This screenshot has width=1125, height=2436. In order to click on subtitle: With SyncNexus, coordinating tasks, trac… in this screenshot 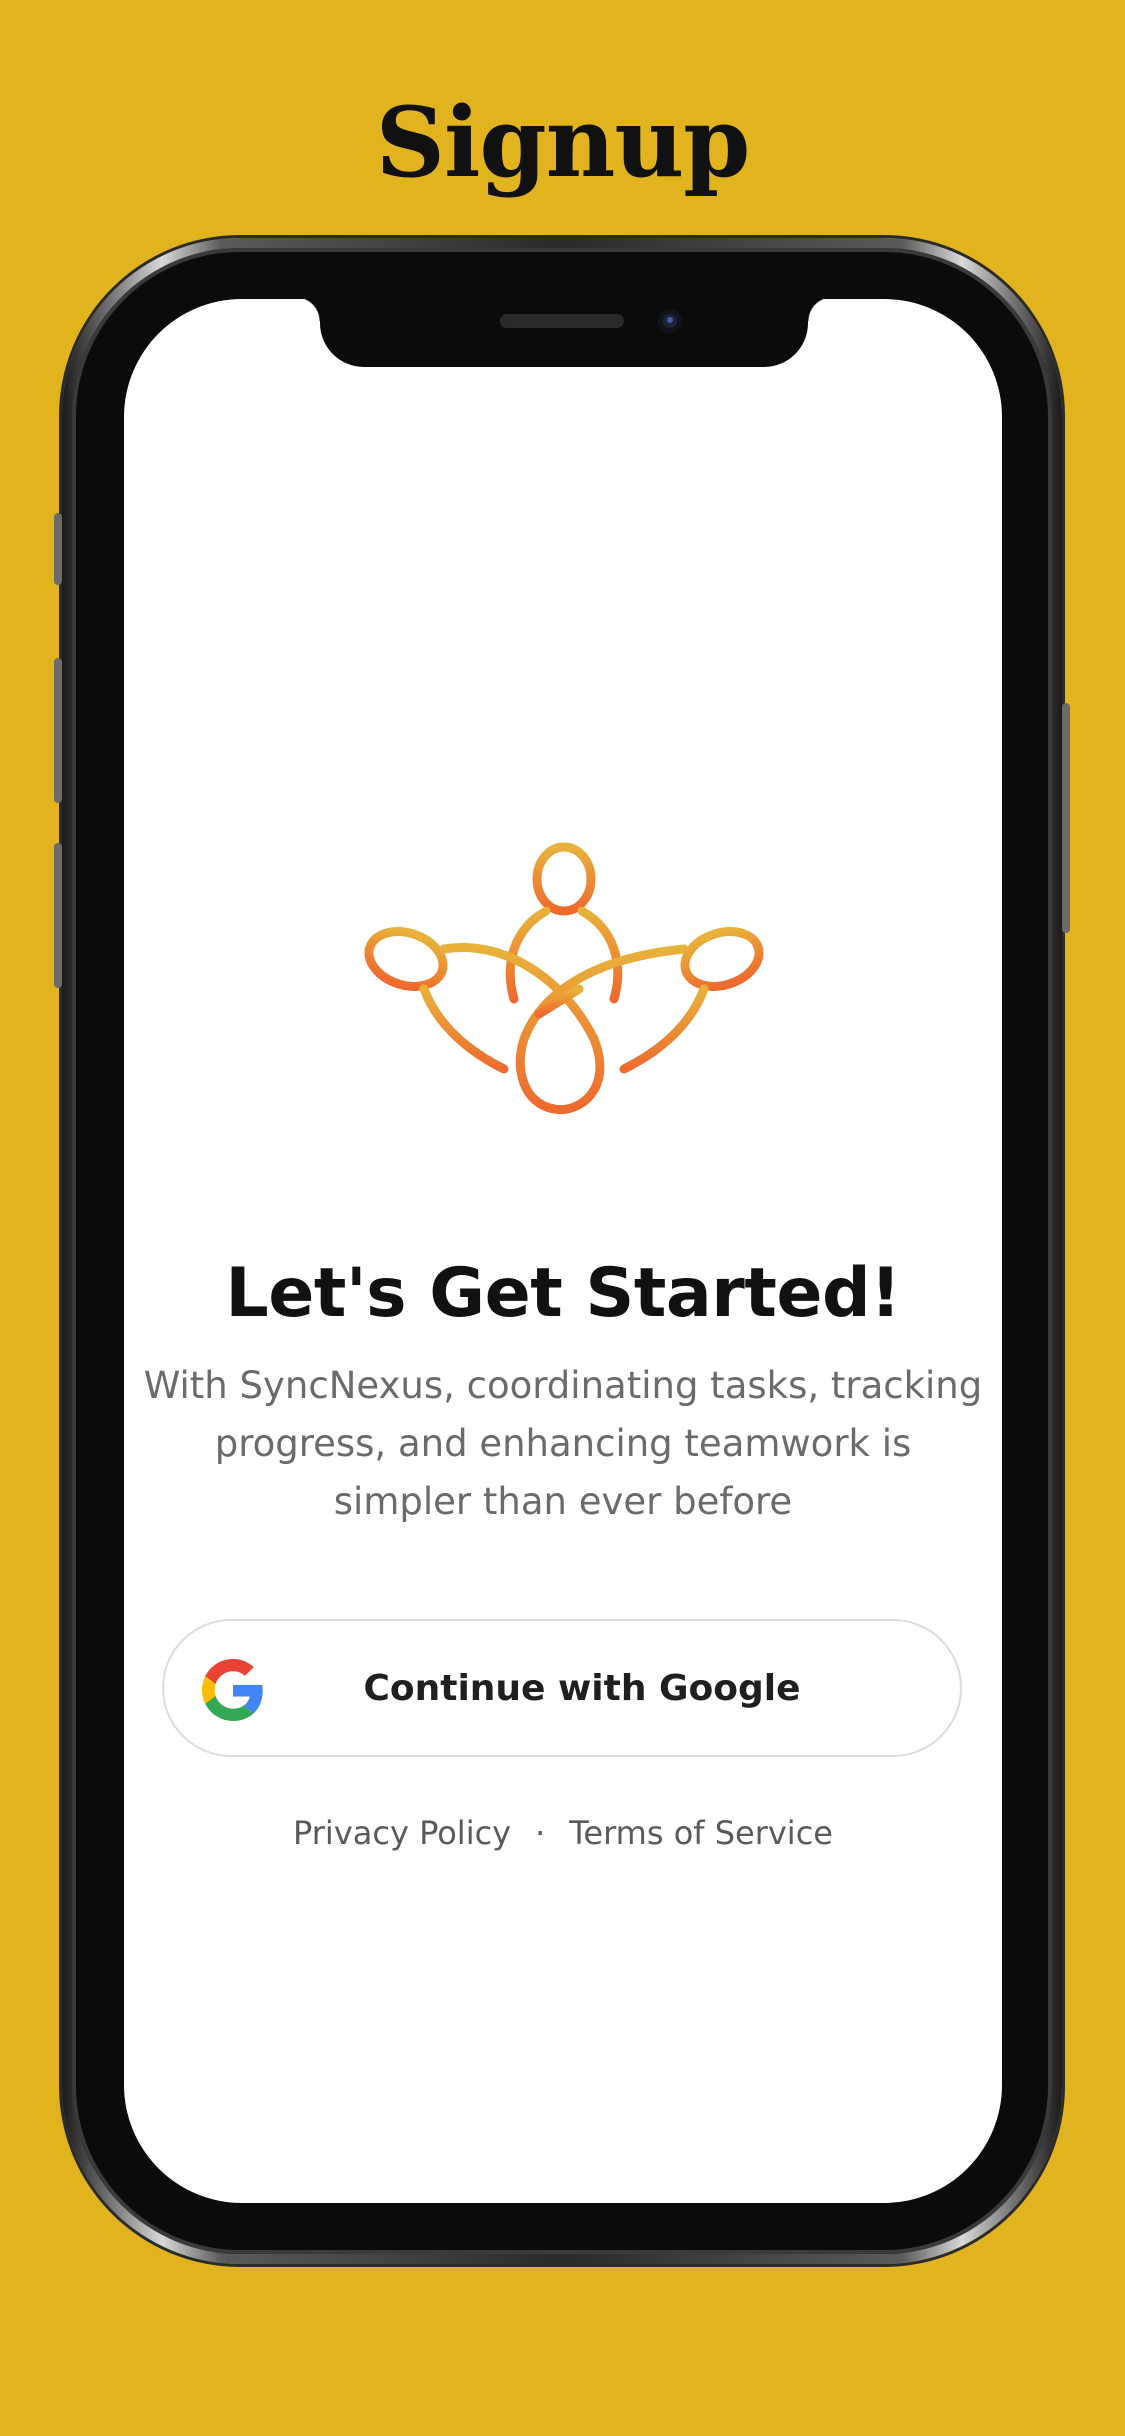, I will do `click(563, 1443)`.